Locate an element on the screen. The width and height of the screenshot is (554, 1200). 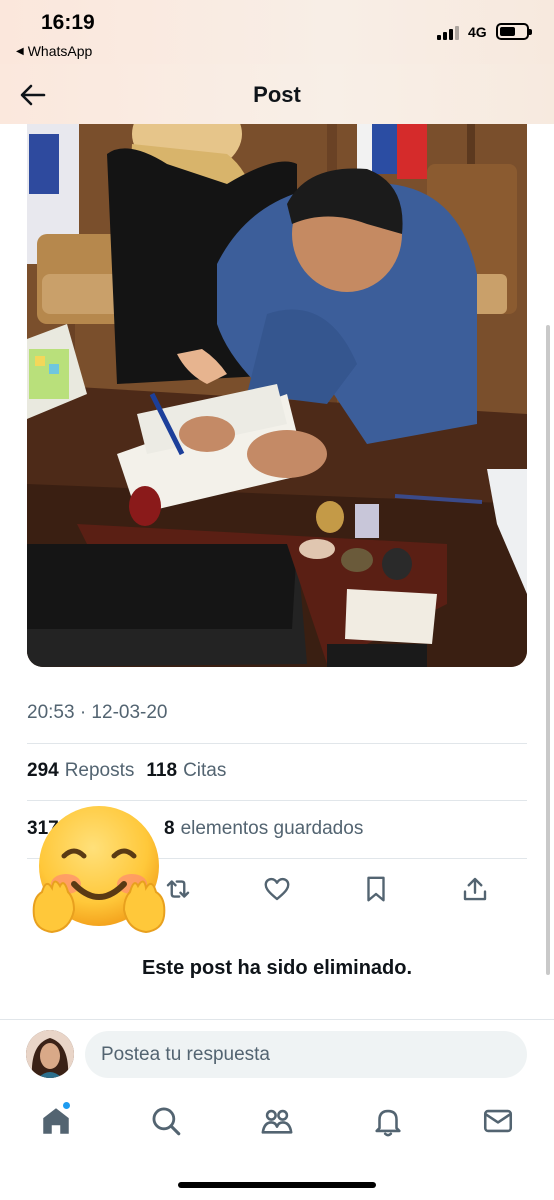
smiling-face-with-hands-emoji-icon is located at coordinates (99, 870).